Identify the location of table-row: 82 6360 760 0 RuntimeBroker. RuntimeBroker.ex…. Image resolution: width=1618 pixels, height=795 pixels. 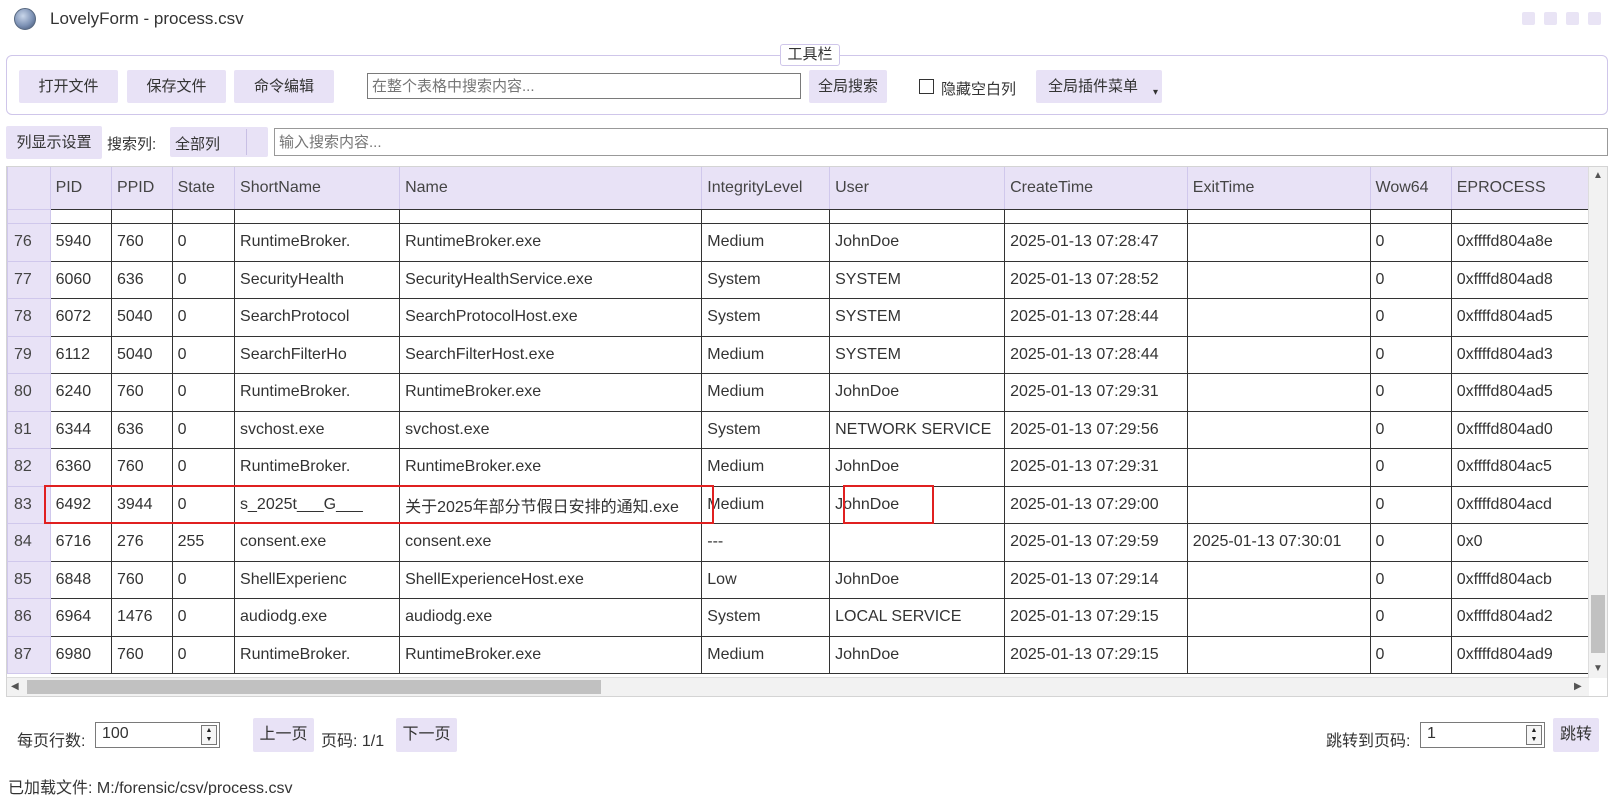
(798, 467).